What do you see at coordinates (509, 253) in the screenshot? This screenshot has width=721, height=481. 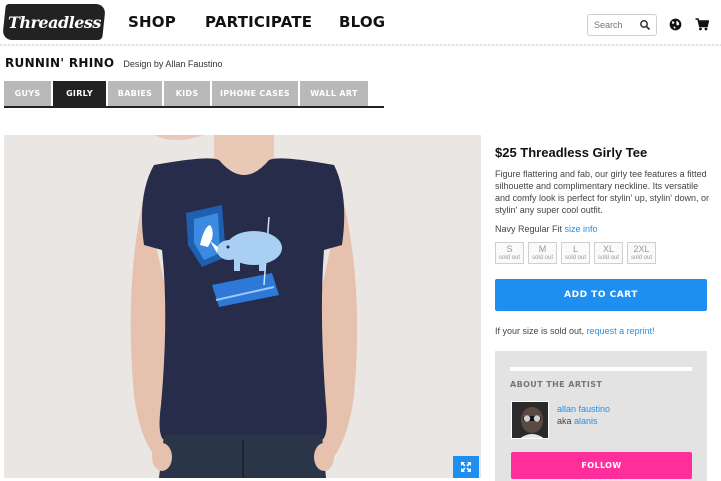 I see `size-option-s: S sold out` at bounding box center [509, 253].